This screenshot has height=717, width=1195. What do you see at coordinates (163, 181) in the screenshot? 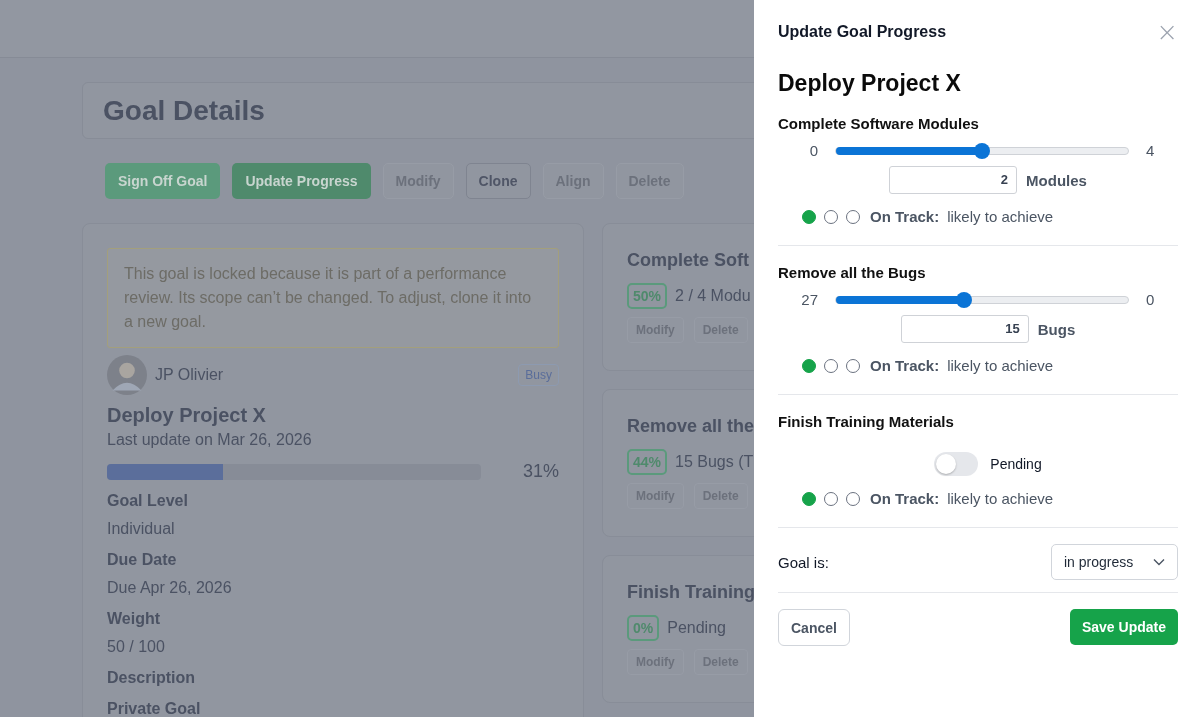
I see `action-button: Sign Off Goal` at bounding box center [163, 181].